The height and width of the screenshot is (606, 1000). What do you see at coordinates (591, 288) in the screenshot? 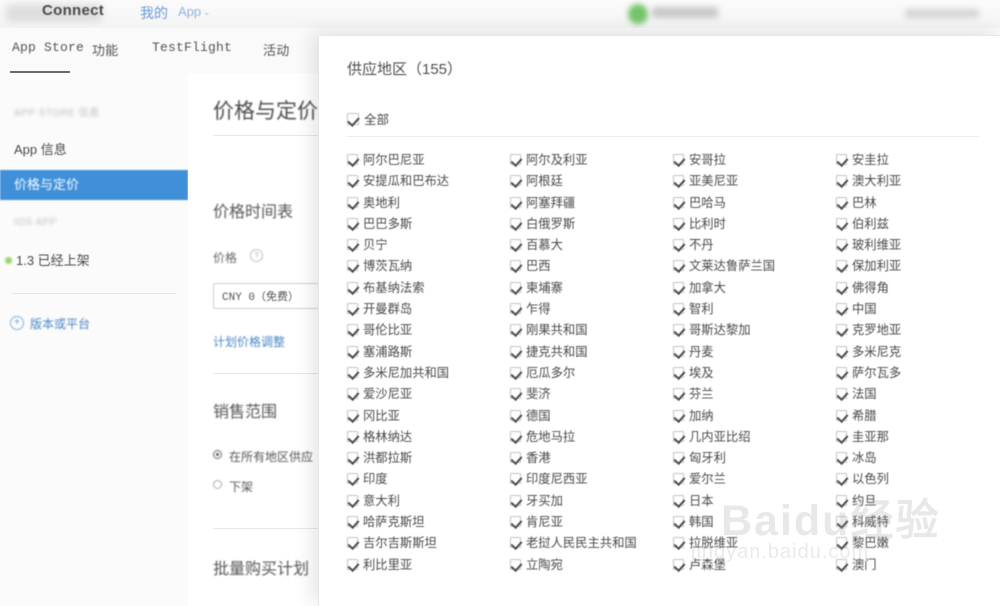
I see `country-checkbox-row: 柬埔寨` at bounding box center [591, 288].